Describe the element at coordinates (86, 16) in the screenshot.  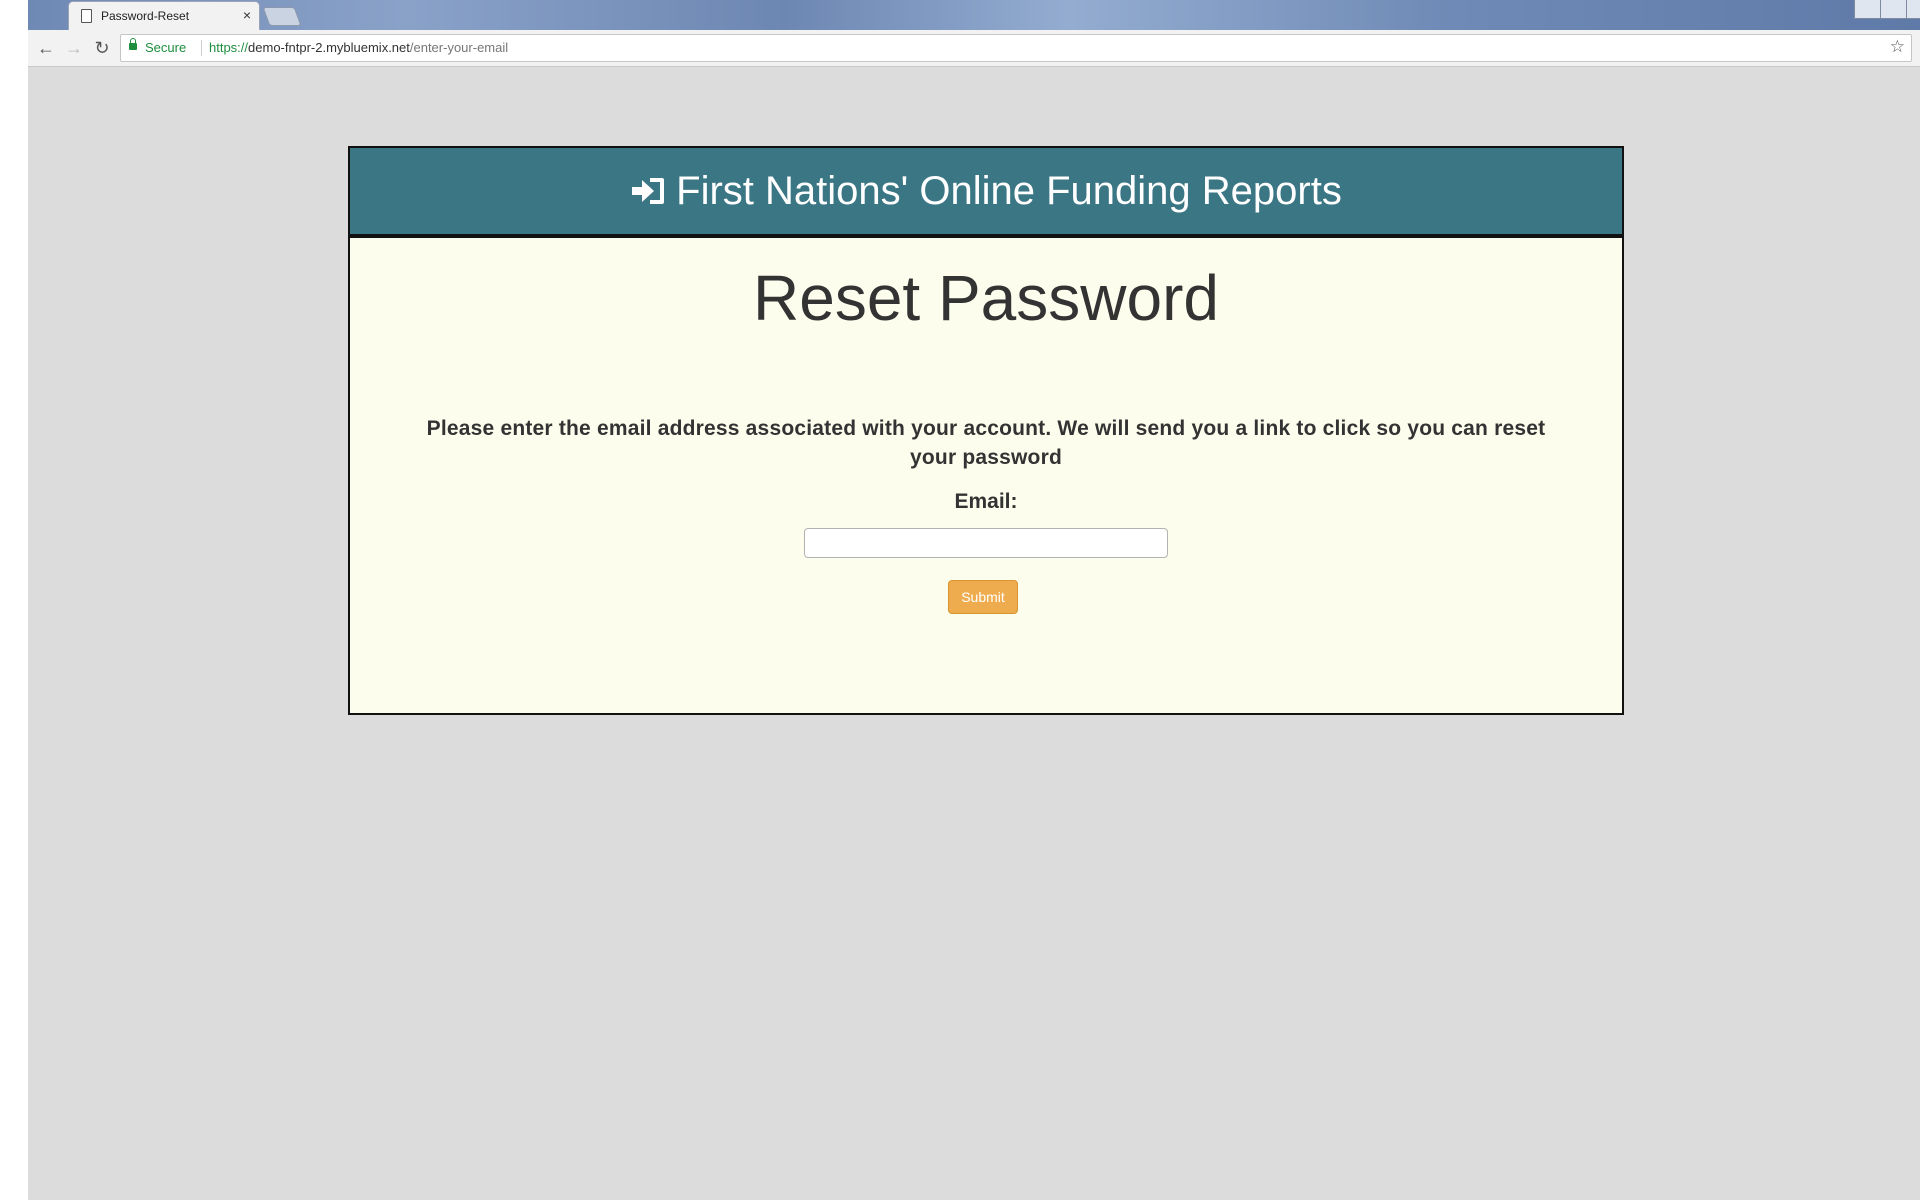
I see `page-icon` at that location.